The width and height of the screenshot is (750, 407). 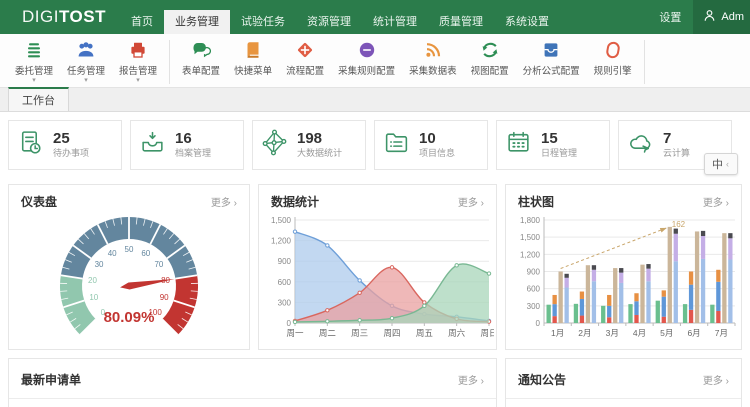 I want to click on toolbar-item-label: 规则引擎, so click(x=612, y=71).